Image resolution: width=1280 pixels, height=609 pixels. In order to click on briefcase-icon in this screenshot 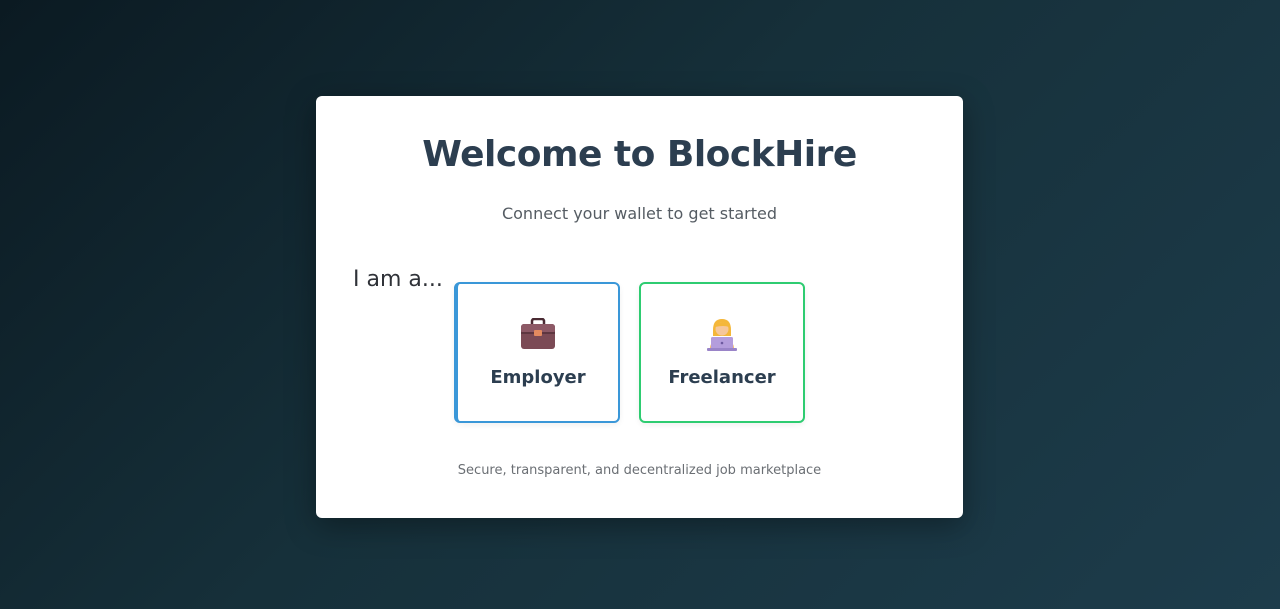, I will do `click(538, 334)`.